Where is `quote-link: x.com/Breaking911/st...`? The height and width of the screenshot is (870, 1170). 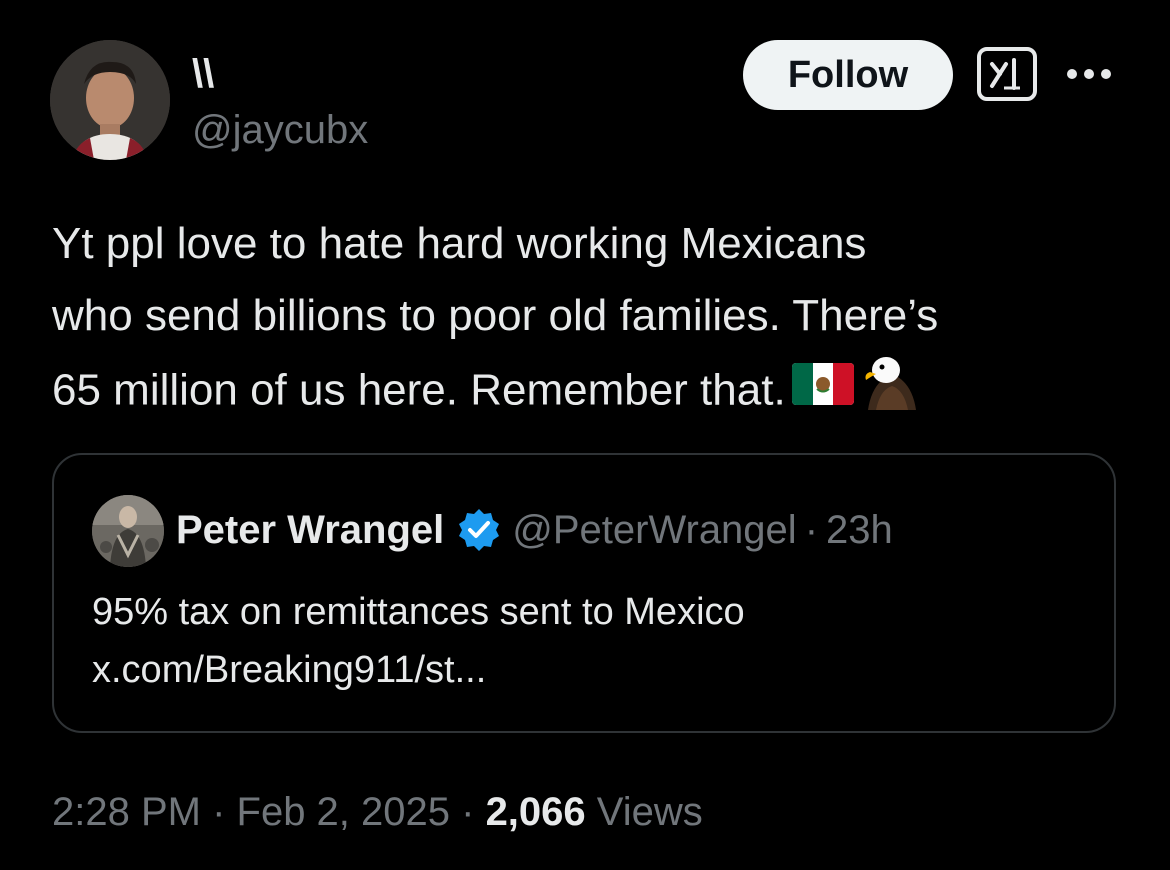 quote-link: x.com/Breaking911/st... is located at coordinates (592, 670).